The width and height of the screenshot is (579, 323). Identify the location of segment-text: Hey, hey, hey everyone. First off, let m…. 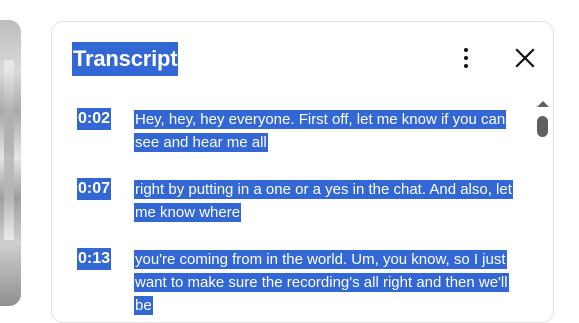
(320, 131).